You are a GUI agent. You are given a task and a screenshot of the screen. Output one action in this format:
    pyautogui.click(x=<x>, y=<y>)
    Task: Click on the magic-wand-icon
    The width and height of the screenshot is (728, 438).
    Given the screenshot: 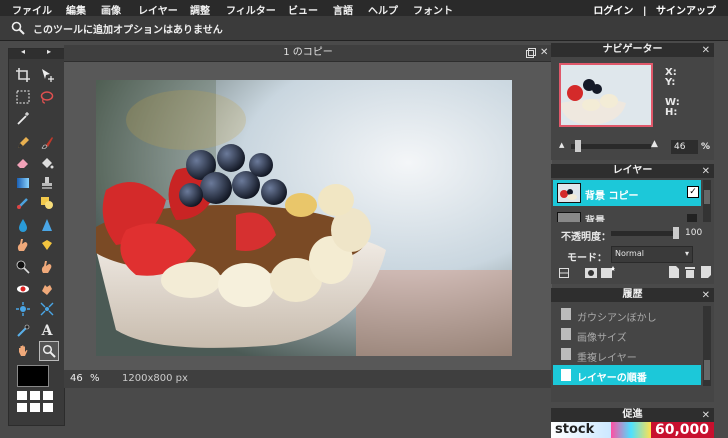 What is the action you would take?
    pyautogui.click(x=23, y=119)
    